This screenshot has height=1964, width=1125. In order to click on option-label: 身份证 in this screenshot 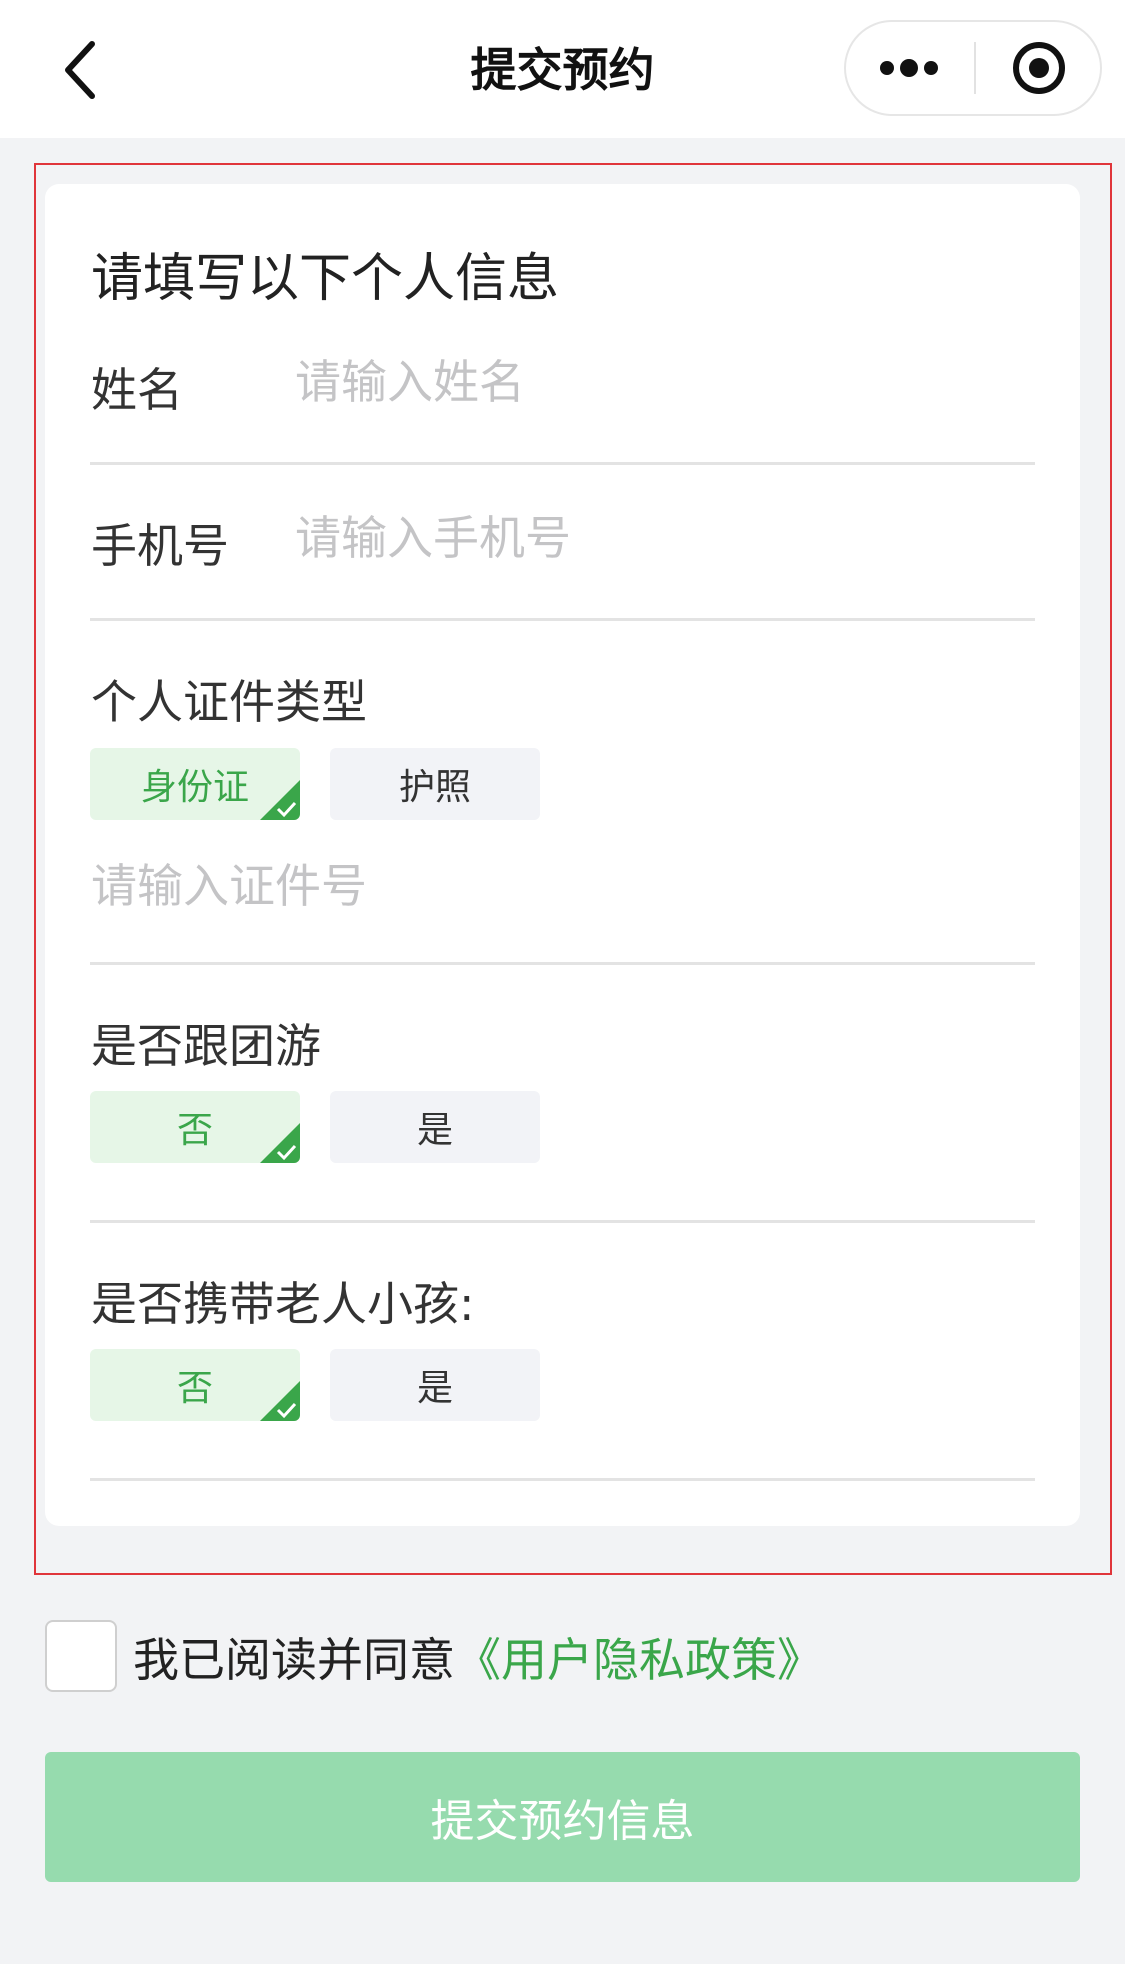, I will do `click(194, 787)`.